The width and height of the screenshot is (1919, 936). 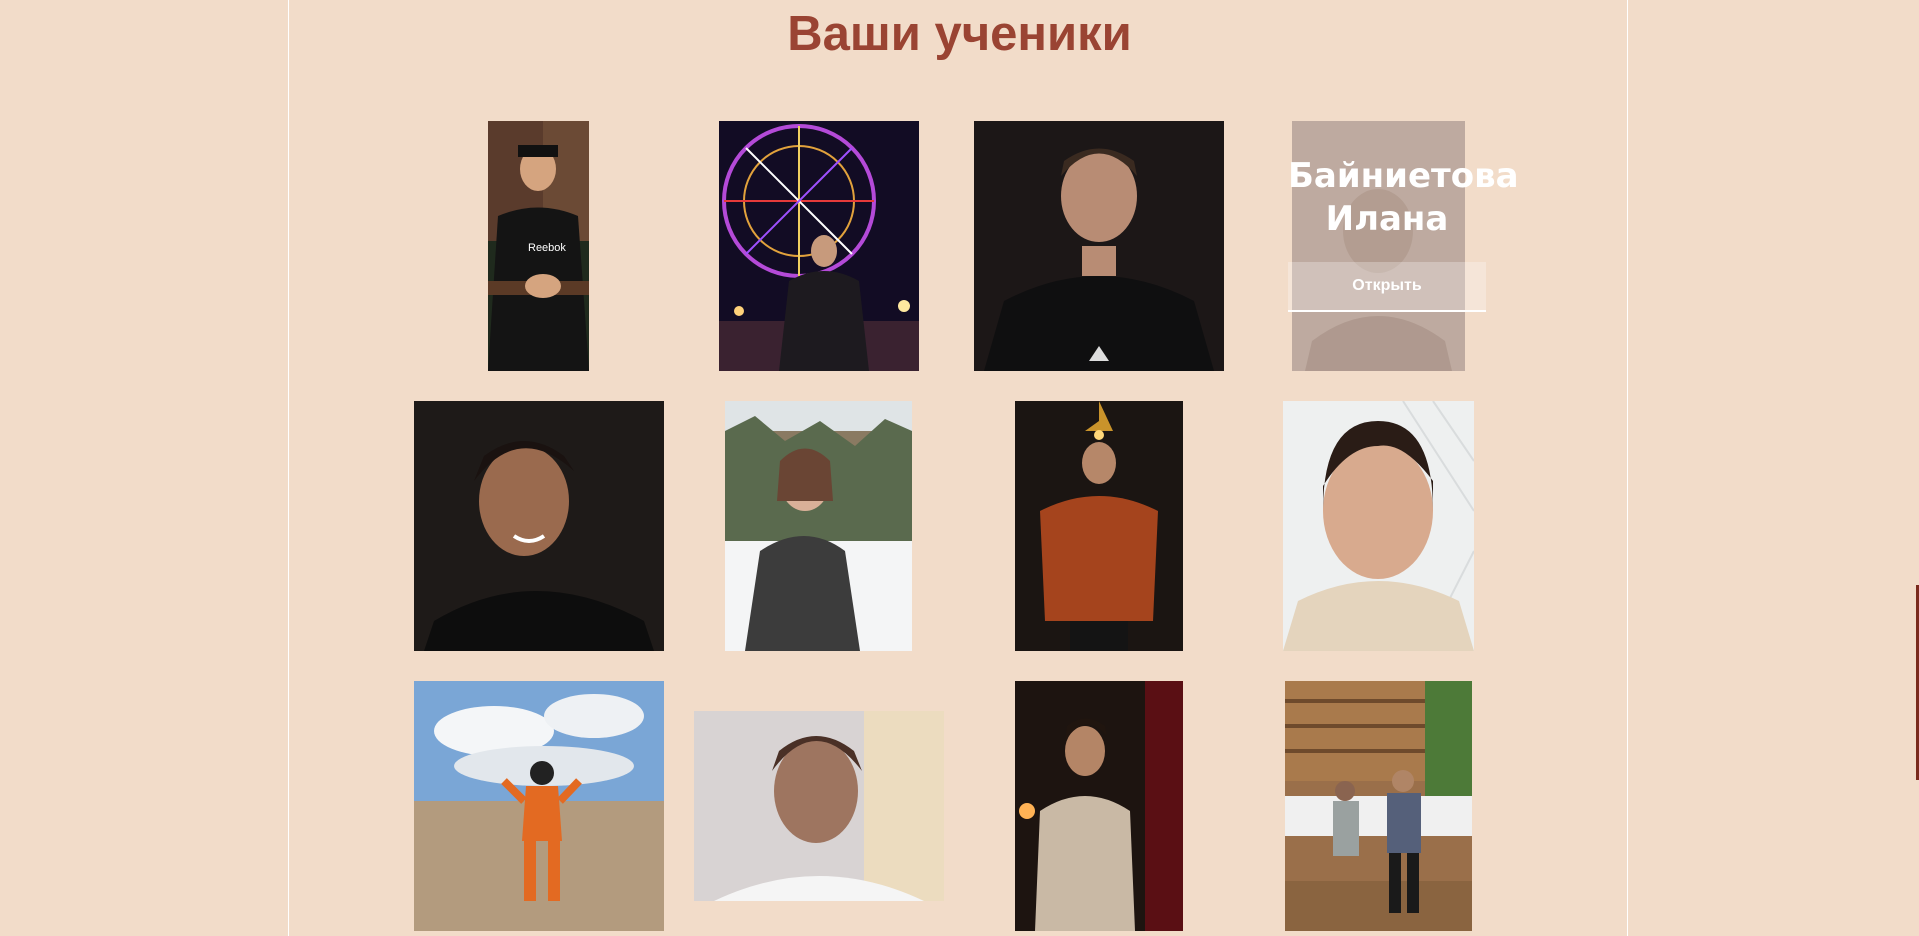 What do you see at coordinates (1387, 287) in the screenshot?
I see `open-student-button: Открыть` at bounding box center [1387, 287].